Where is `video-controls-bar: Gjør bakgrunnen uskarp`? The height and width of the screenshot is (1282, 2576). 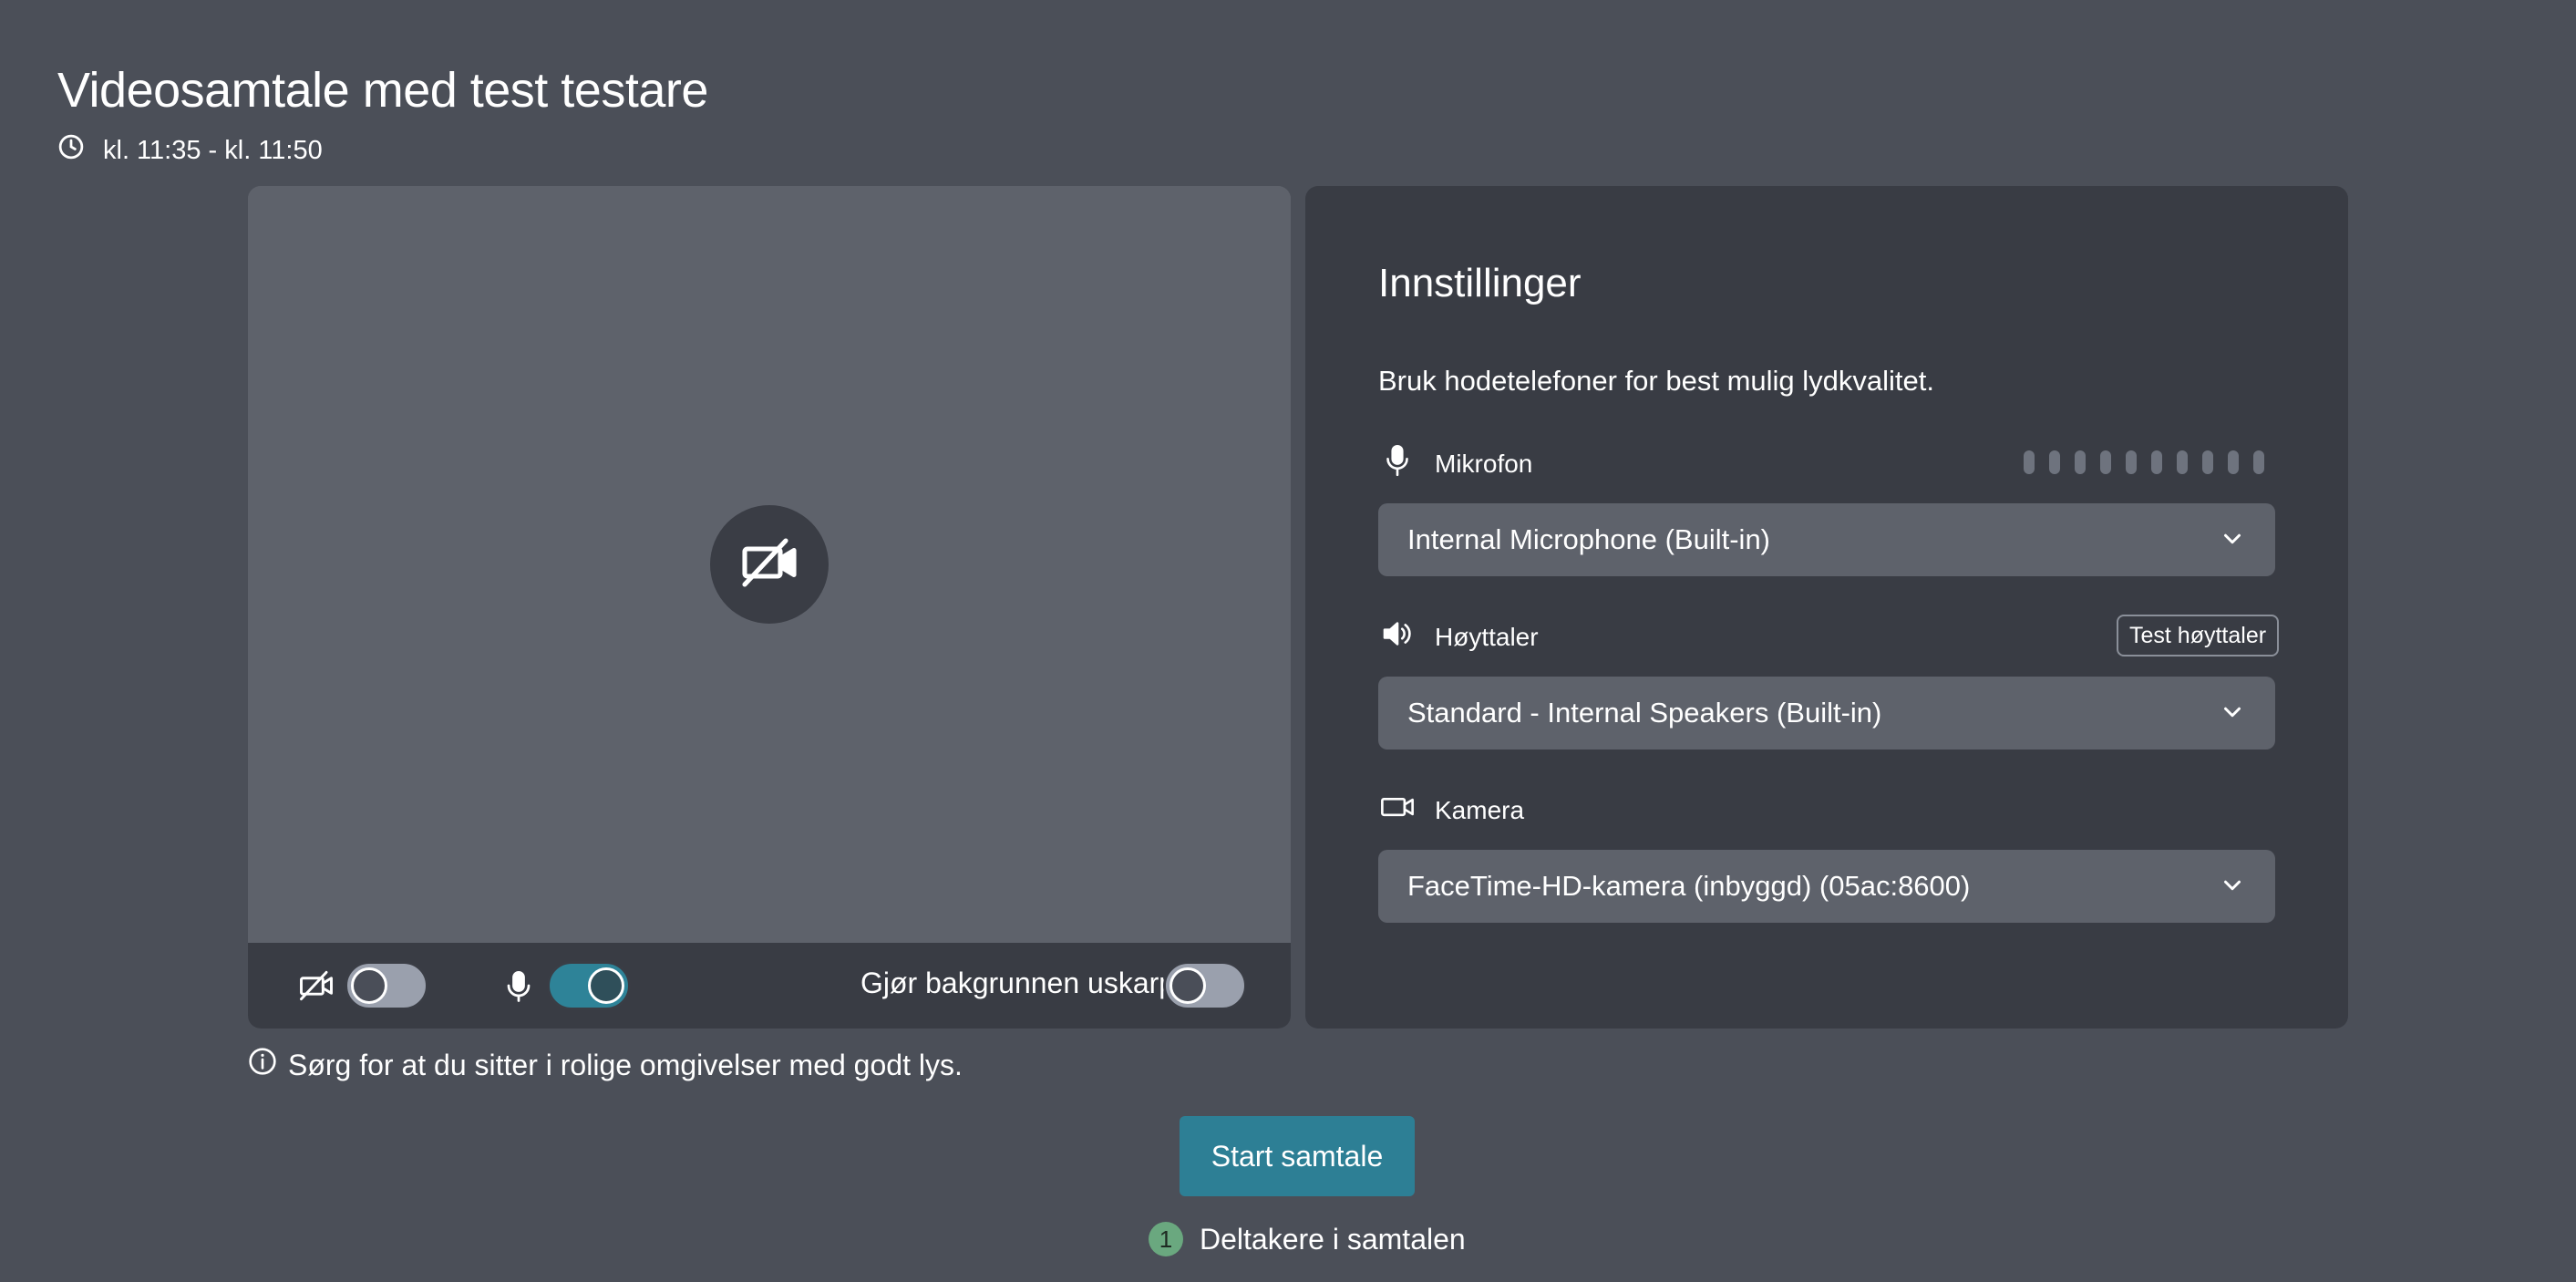
video-controls-bar: Gjør bakgrunnen uskarp is located at coordinates (769, 986).